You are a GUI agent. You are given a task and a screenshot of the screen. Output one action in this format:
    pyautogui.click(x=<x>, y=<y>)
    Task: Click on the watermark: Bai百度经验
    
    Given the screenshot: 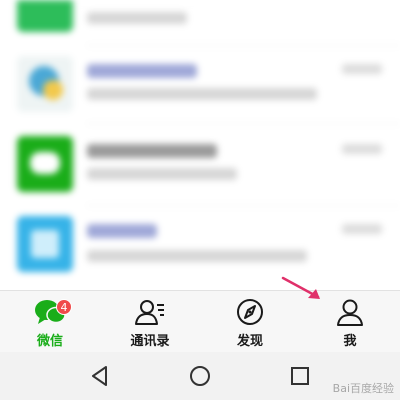 What is the action you would take?
    pyautogui.click(x=363, y=388)
    